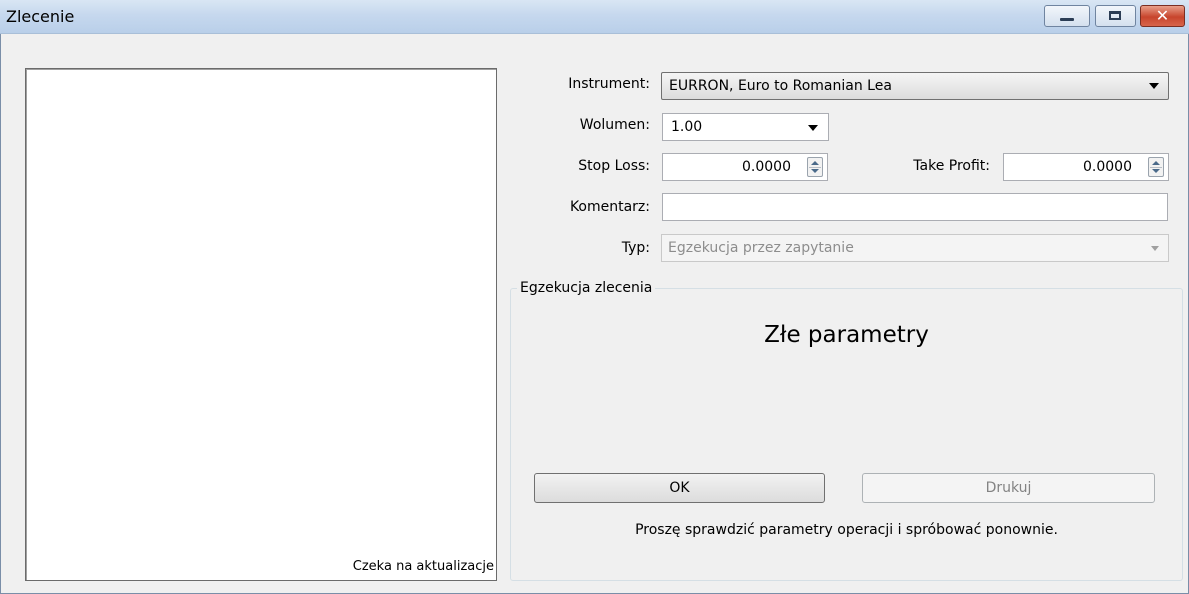  What do you see at coordinates (915, 86) in the screenshot?
I see `instrument-select: EURRON, Euro to Romanian Lea` at bounding box center [915, 86].